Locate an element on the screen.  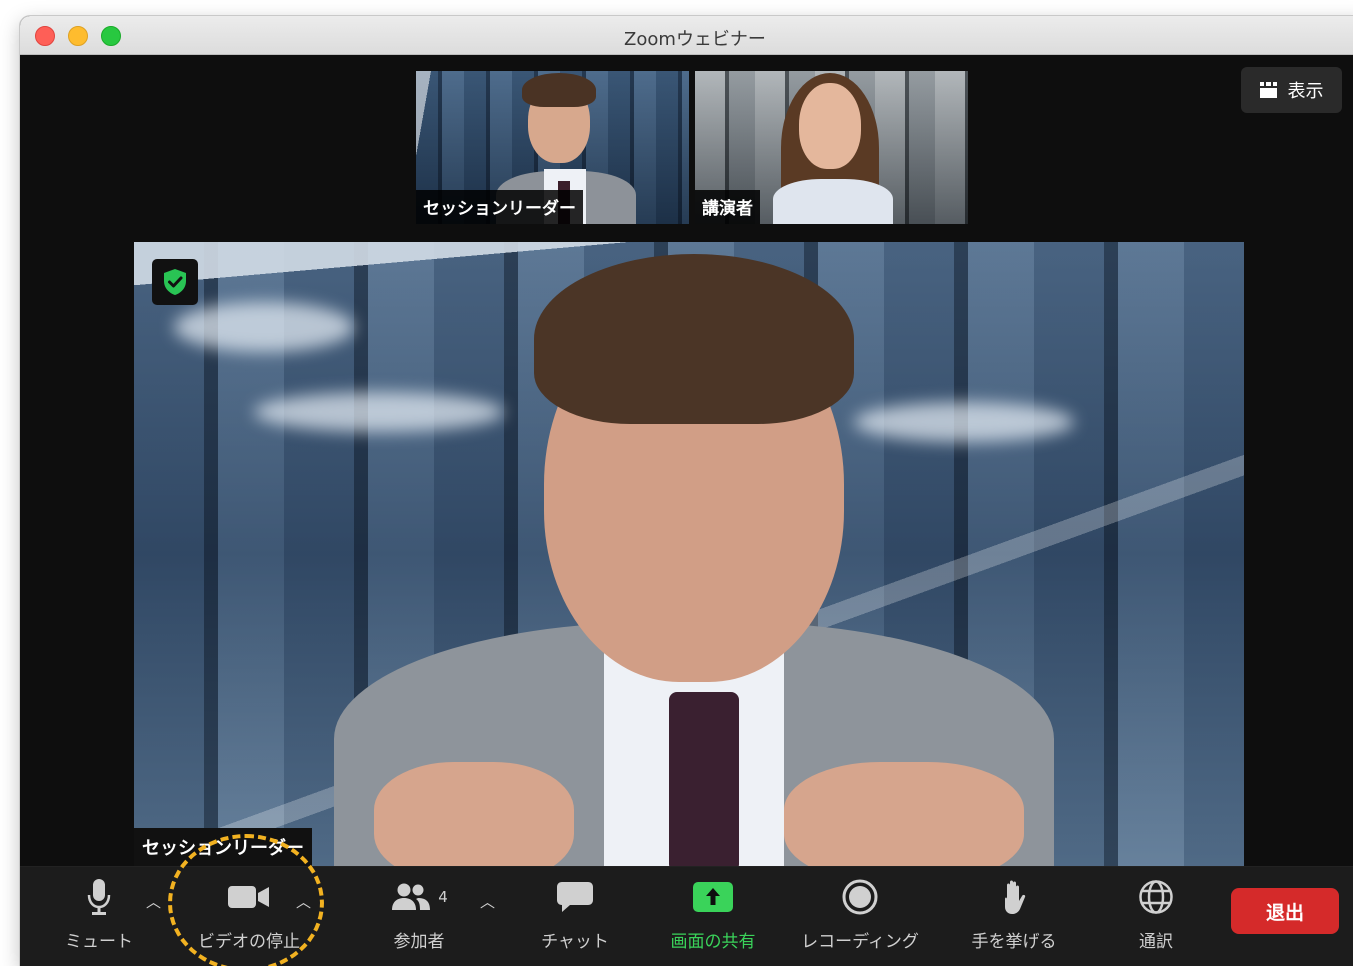
participant-name-label: セッションリーダー is located at coordinates (499, 207).